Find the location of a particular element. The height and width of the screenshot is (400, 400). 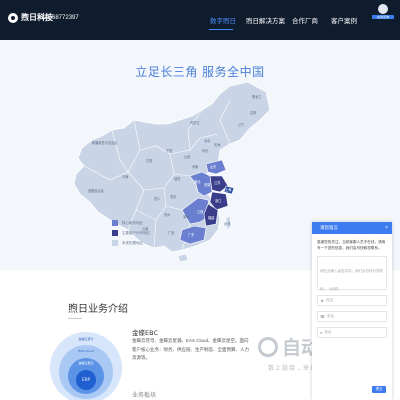

province-label: 福建 is located at coordinates (211, 217).